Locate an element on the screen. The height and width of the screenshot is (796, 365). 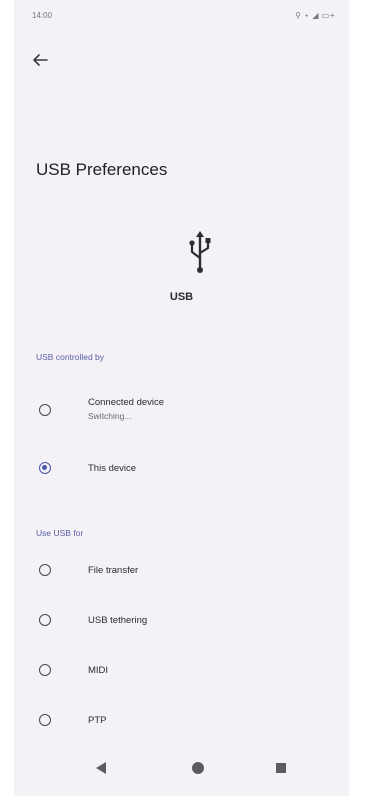
radio-button-selected is located at coordinates (45, 468).